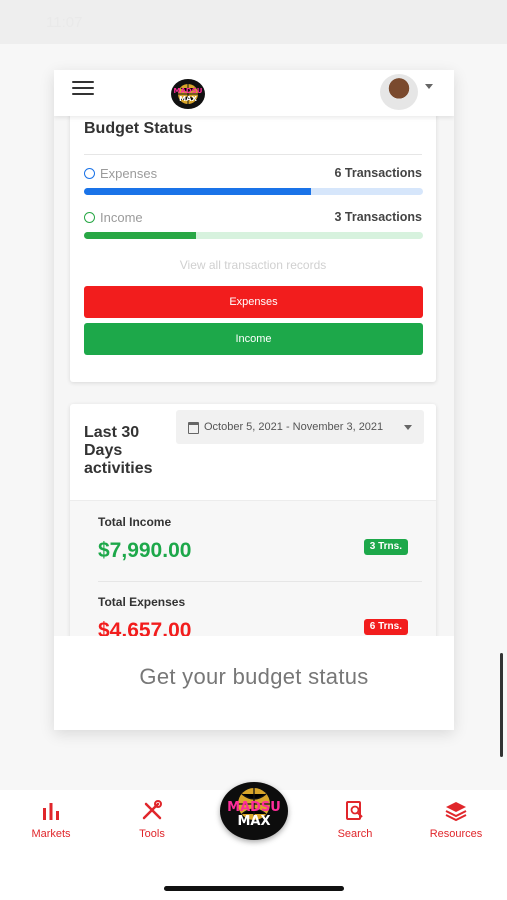 The width and height of the screenshot is (507, 900). I want to click on nav-tools: Tools, so click(152, 820).